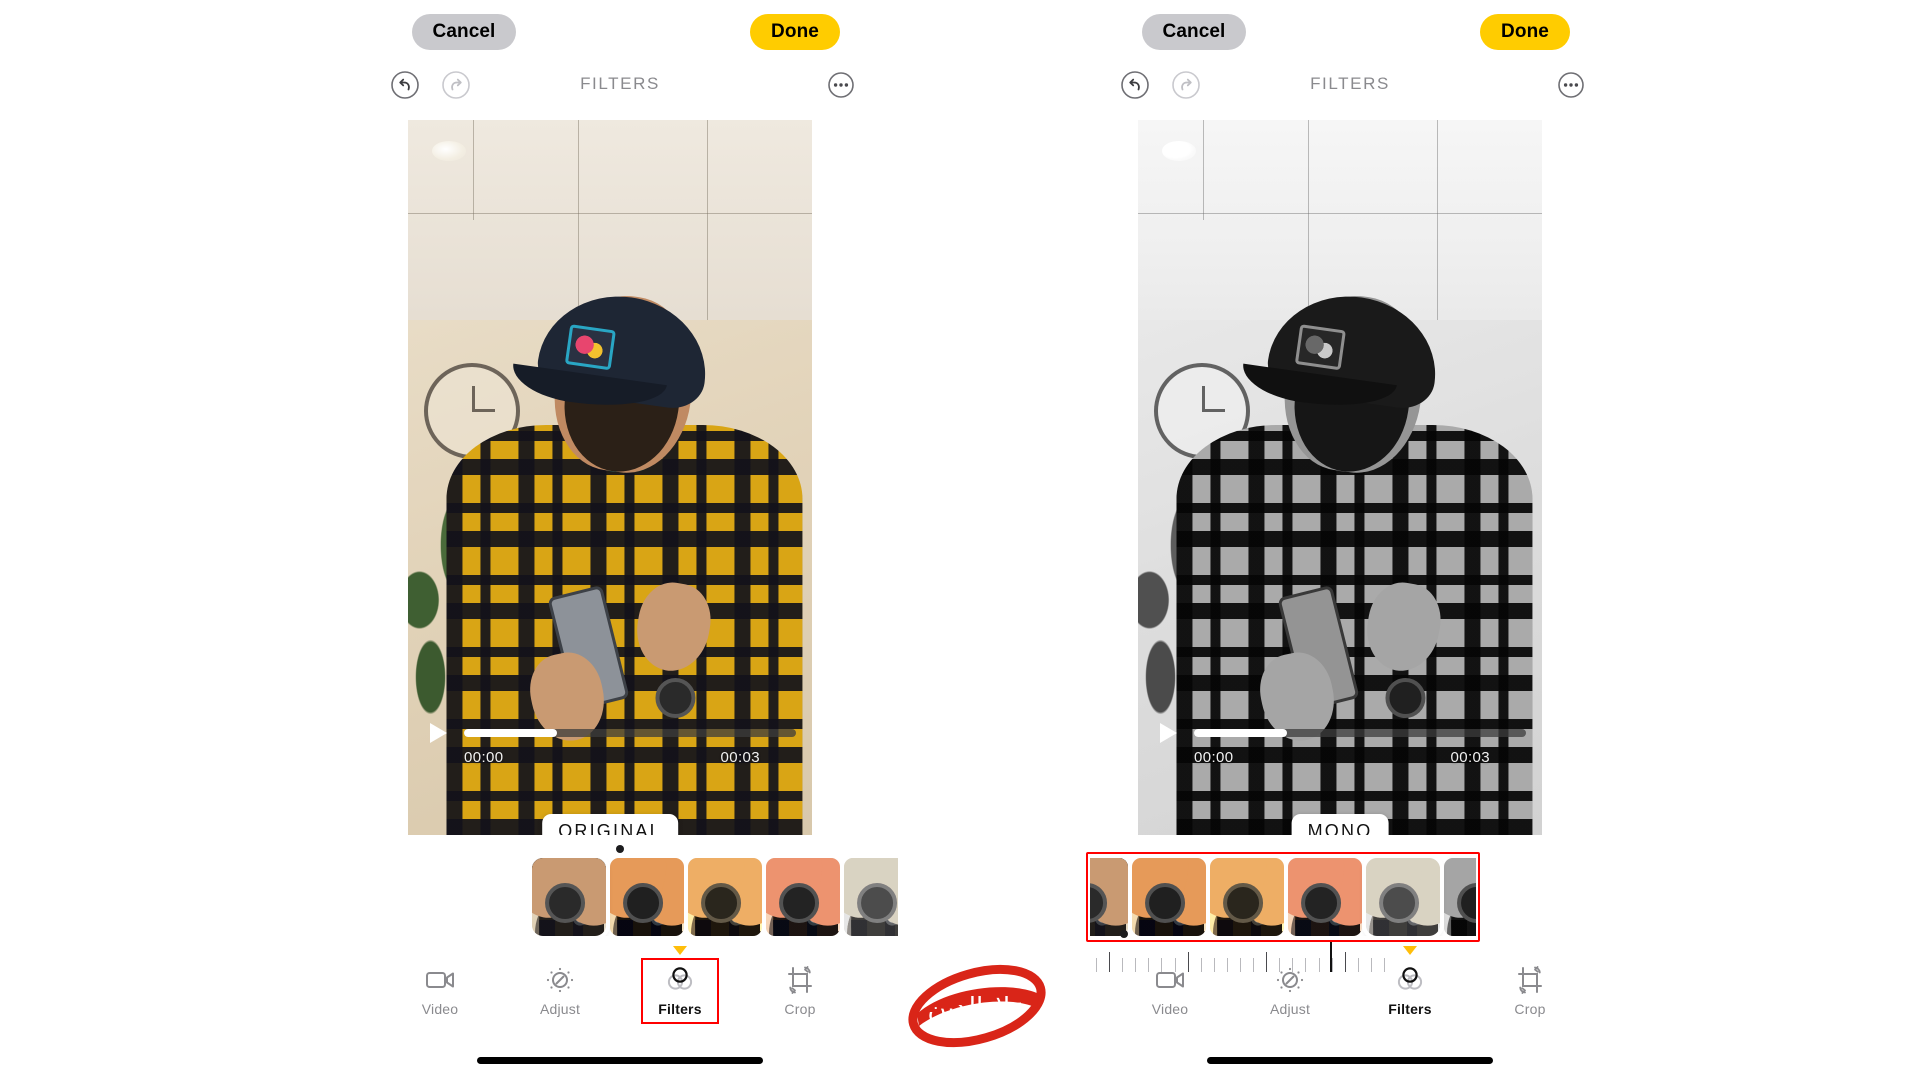  What do you see at coordinates (610, 477) in the screenshot?
I see `video-preview: 00:00 00:03 ORIGINAL` at bounding box center [610, 477].